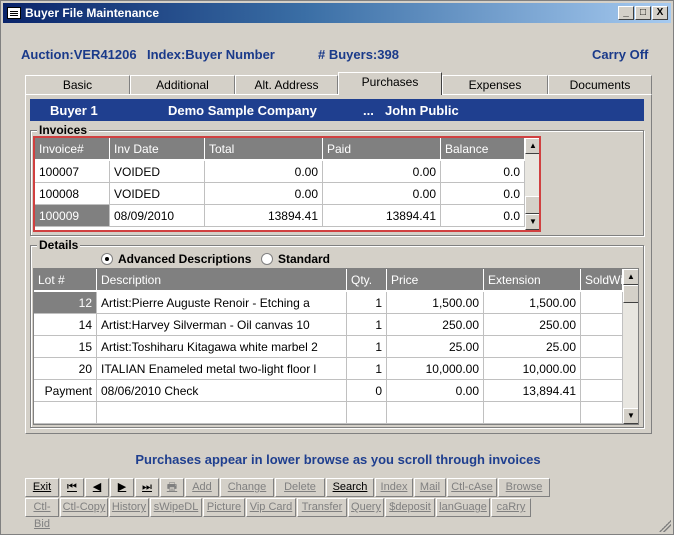  Describe the element at coordinates (660, 13) in the screenshot. I see `close-button: X` at that location.